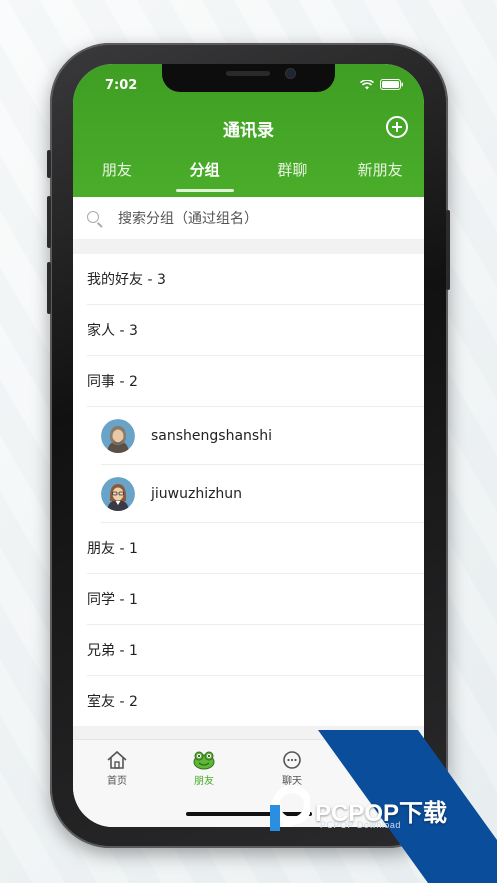 The height and width of the screenshot is (883, 497). I want to click on group-label: 同事 - 2, so click(112, 382).